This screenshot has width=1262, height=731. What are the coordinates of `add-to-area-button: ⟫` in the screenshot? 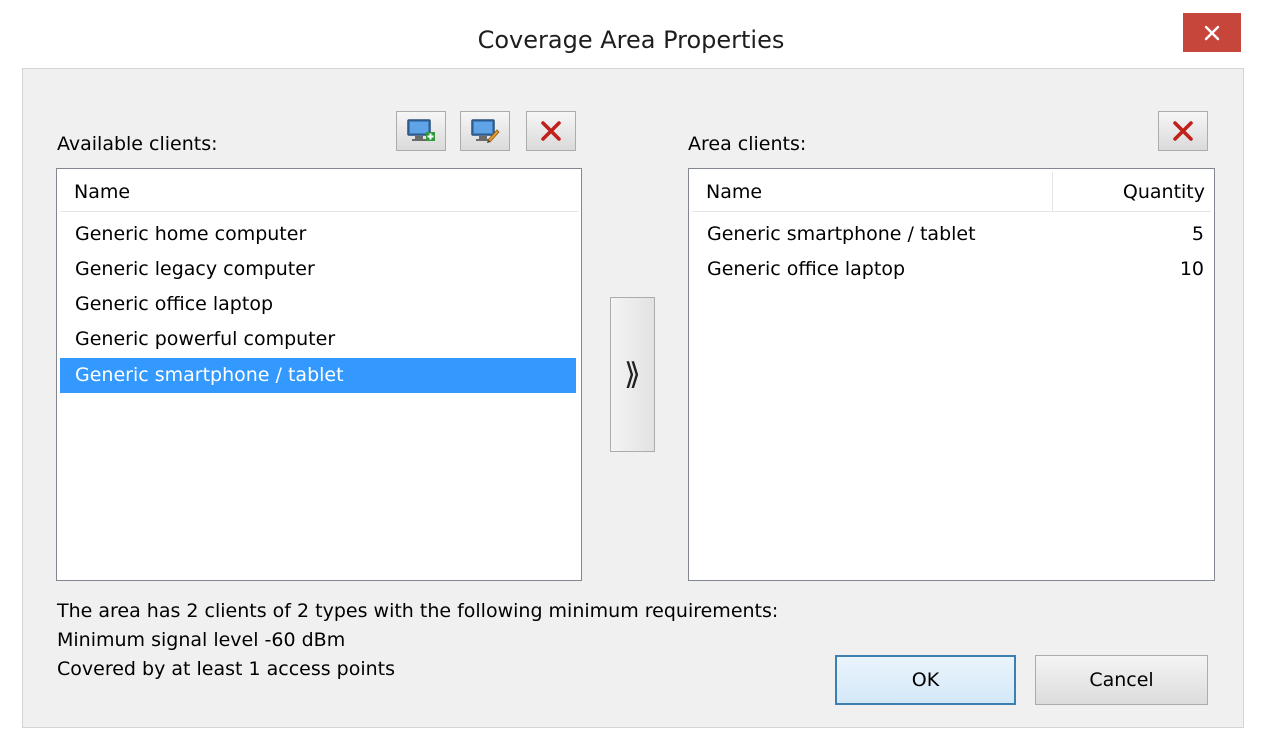 It's located at (632, 374).